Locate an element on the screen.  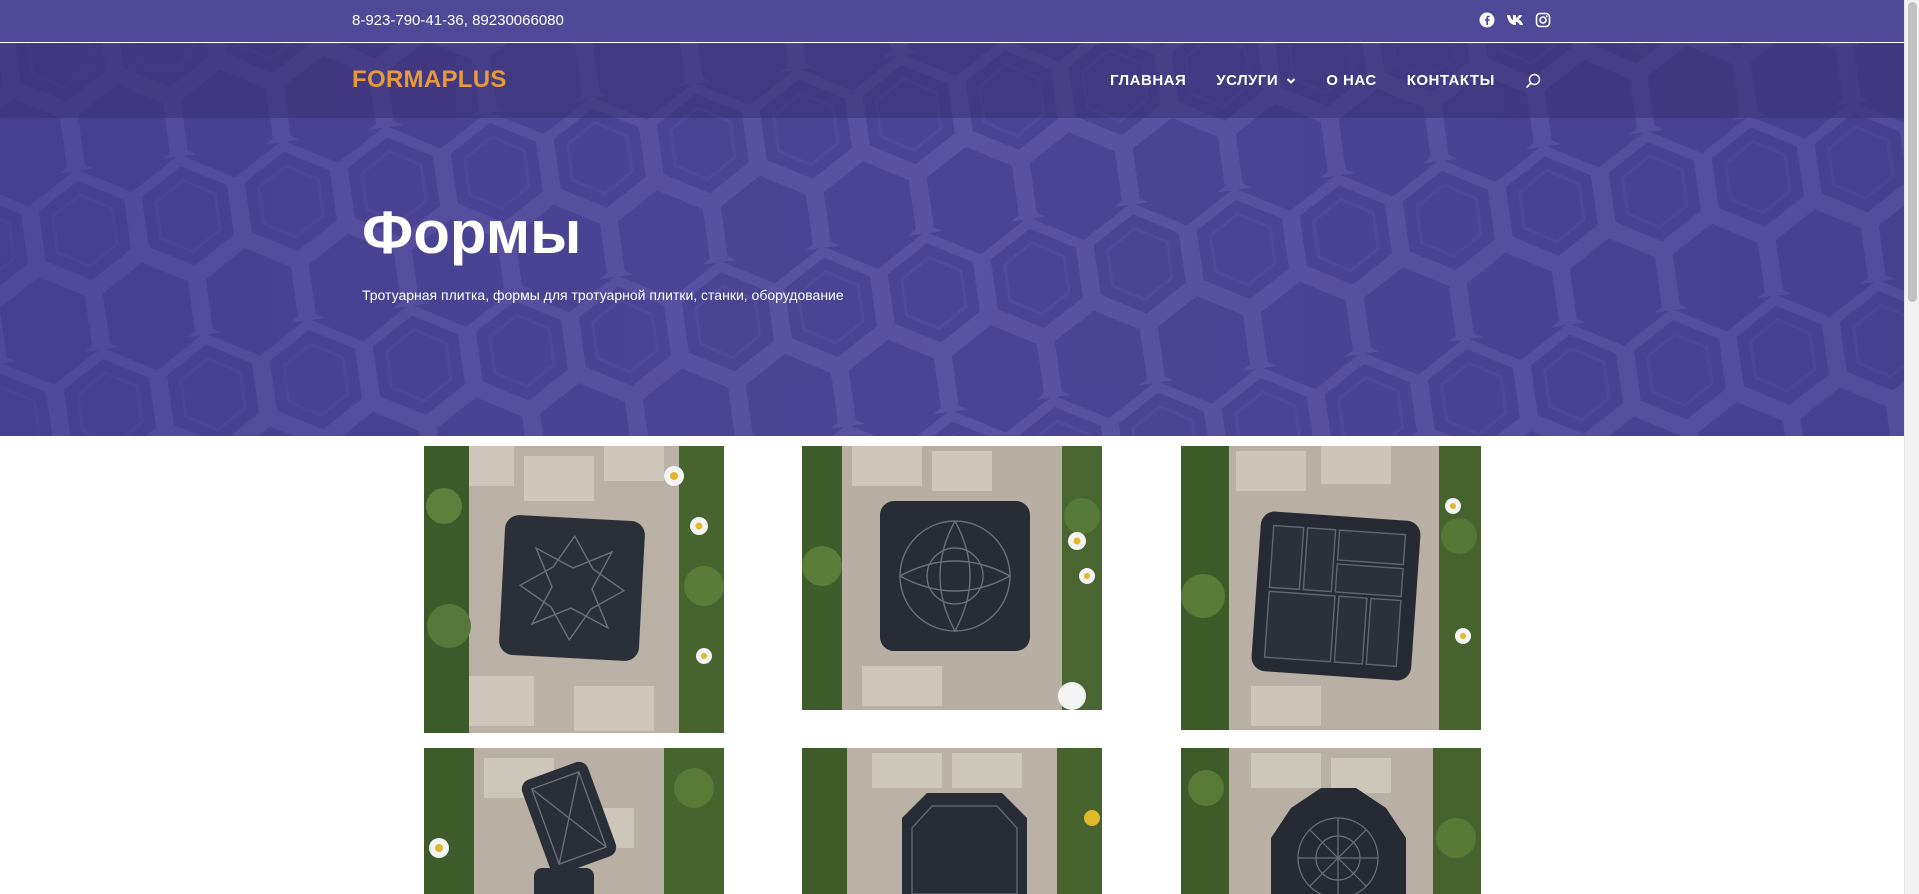
top-bar: 8-923-790-41-36, 89230066080 is located at coordinates (952, 21).